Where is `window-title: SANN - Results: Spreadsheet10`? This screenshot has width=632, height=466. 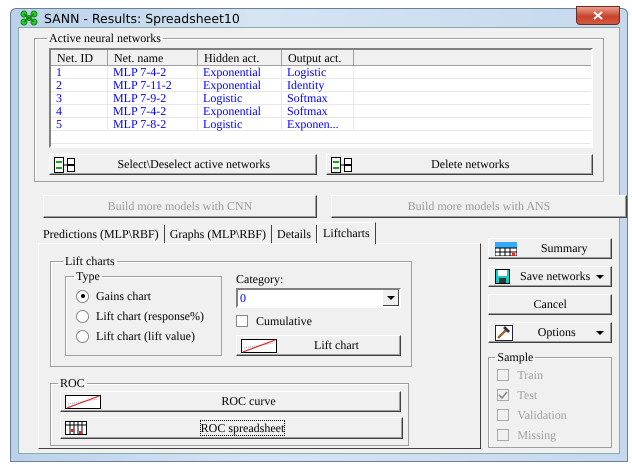 window-title: SANN - Results: Spreadsheet10 is located at coordinates (142, 18).